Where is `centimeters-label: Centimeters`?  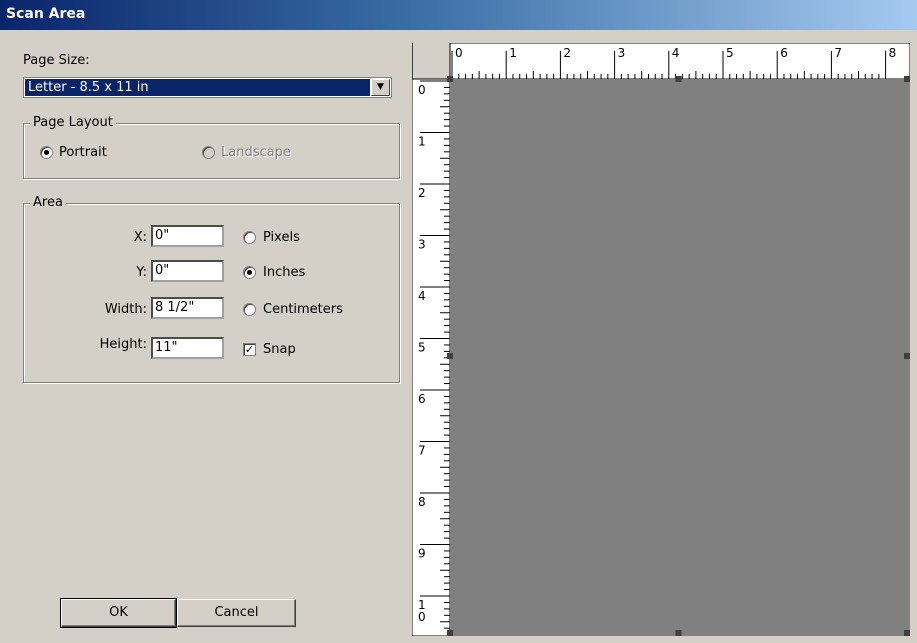 centimeters-label: Centimeters is located at coordinates (303, 309).